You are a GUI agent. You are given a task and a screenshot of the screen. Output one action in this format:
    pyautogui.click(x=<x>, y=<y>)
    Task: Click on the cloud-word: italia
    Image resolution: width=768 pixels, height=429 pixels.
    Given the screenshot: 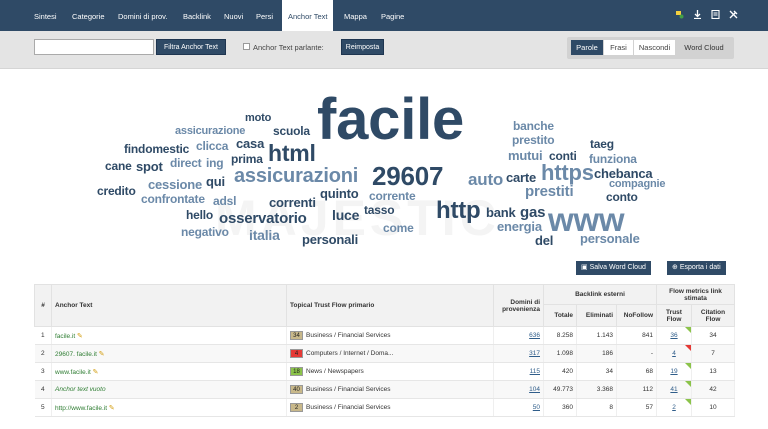 What is the action you would take?
    pyautogui.click(x=264, y=235)
    